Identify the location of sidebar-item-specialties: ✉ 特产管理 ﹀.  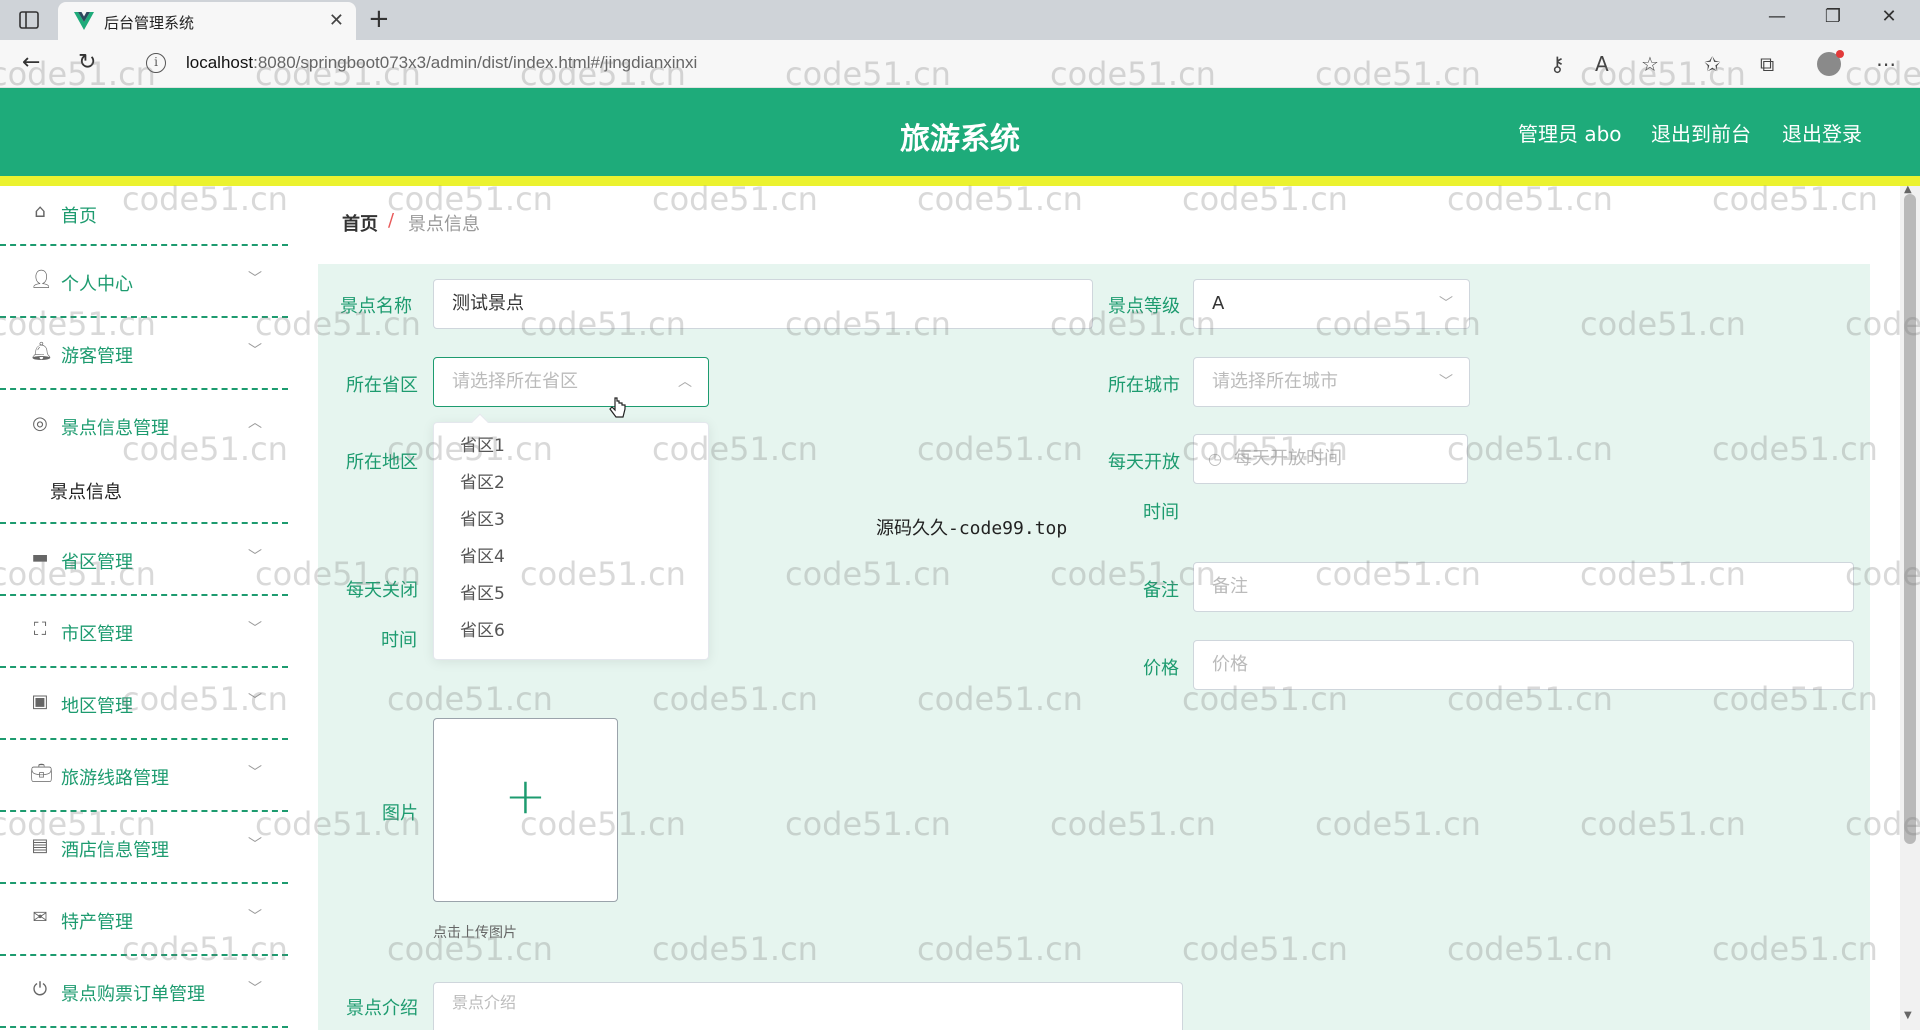
(144, 920).